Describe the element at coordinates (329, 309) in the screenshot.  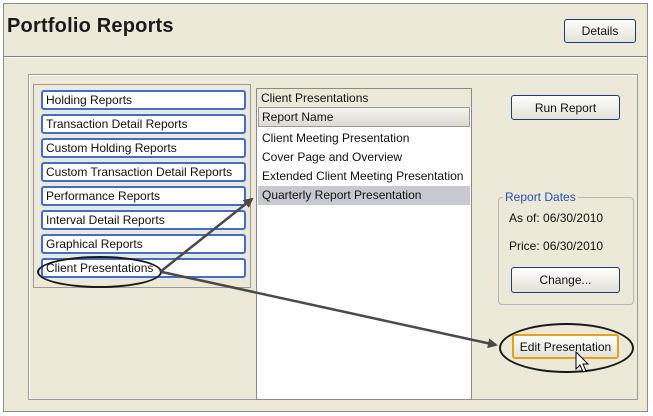
I see `arrow-to-edit-presentation` at that location.